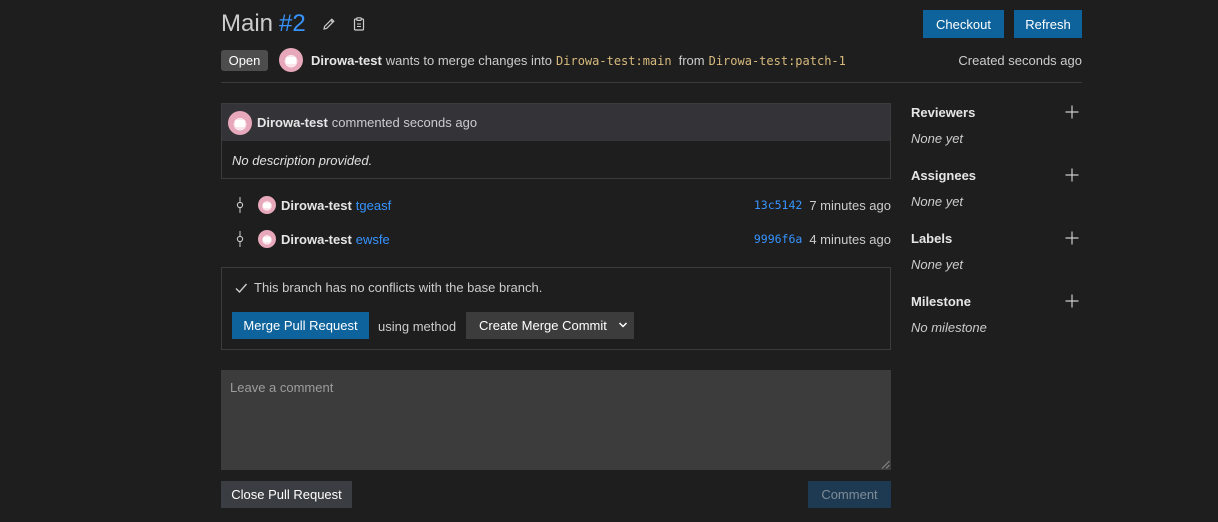 The image size is (1218, 522). I want to click on created-timestamp: Created seconds ago, so click(1020, 60).